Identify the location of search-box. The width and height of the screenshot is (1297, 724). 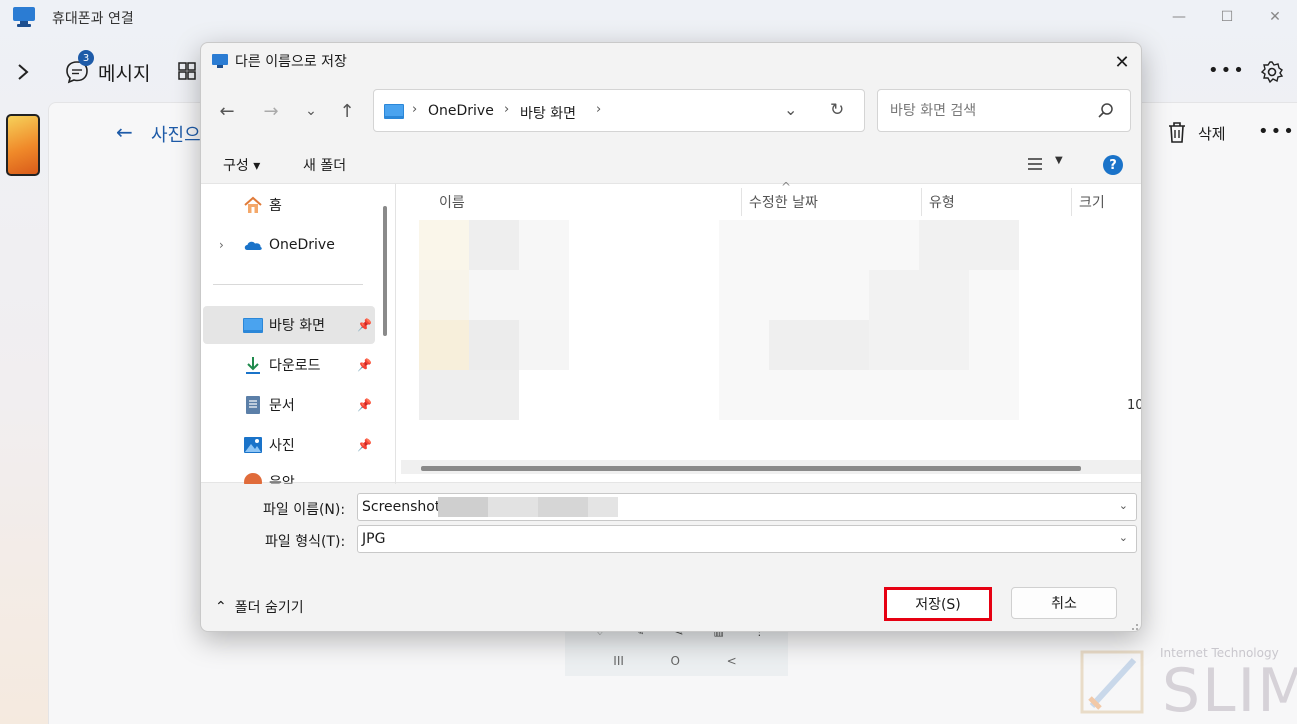
(1004, 110).